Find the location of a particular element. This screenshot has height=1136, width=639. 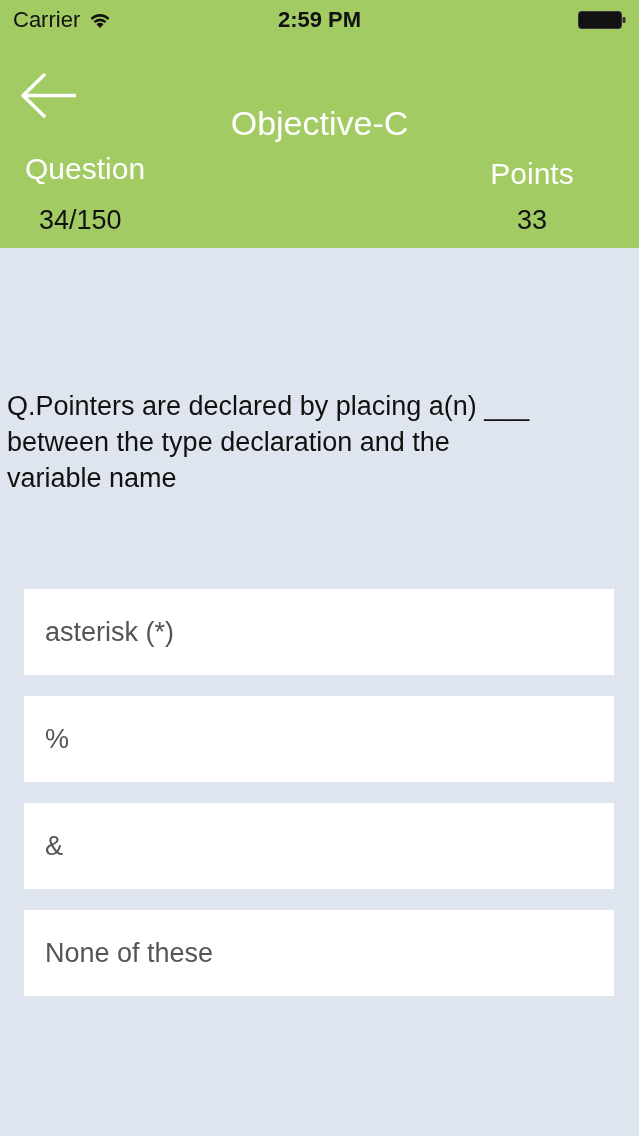

screen-title: Objective-C is located at coordinates (319, 123).